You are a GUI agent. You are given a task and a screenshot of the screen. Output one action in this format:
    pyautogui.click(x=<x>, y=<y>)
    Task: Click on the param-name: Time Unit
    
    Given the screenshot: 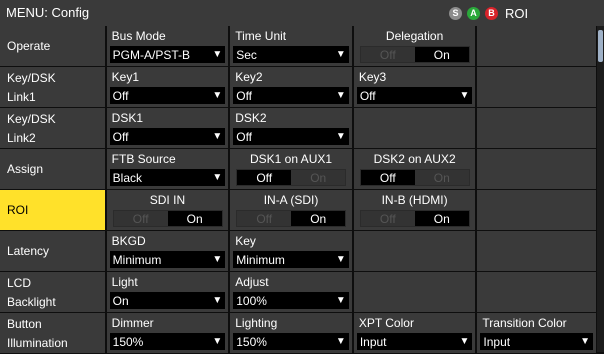 What is the action you would take?
    pyautogui.click(x=261, y=36)
    